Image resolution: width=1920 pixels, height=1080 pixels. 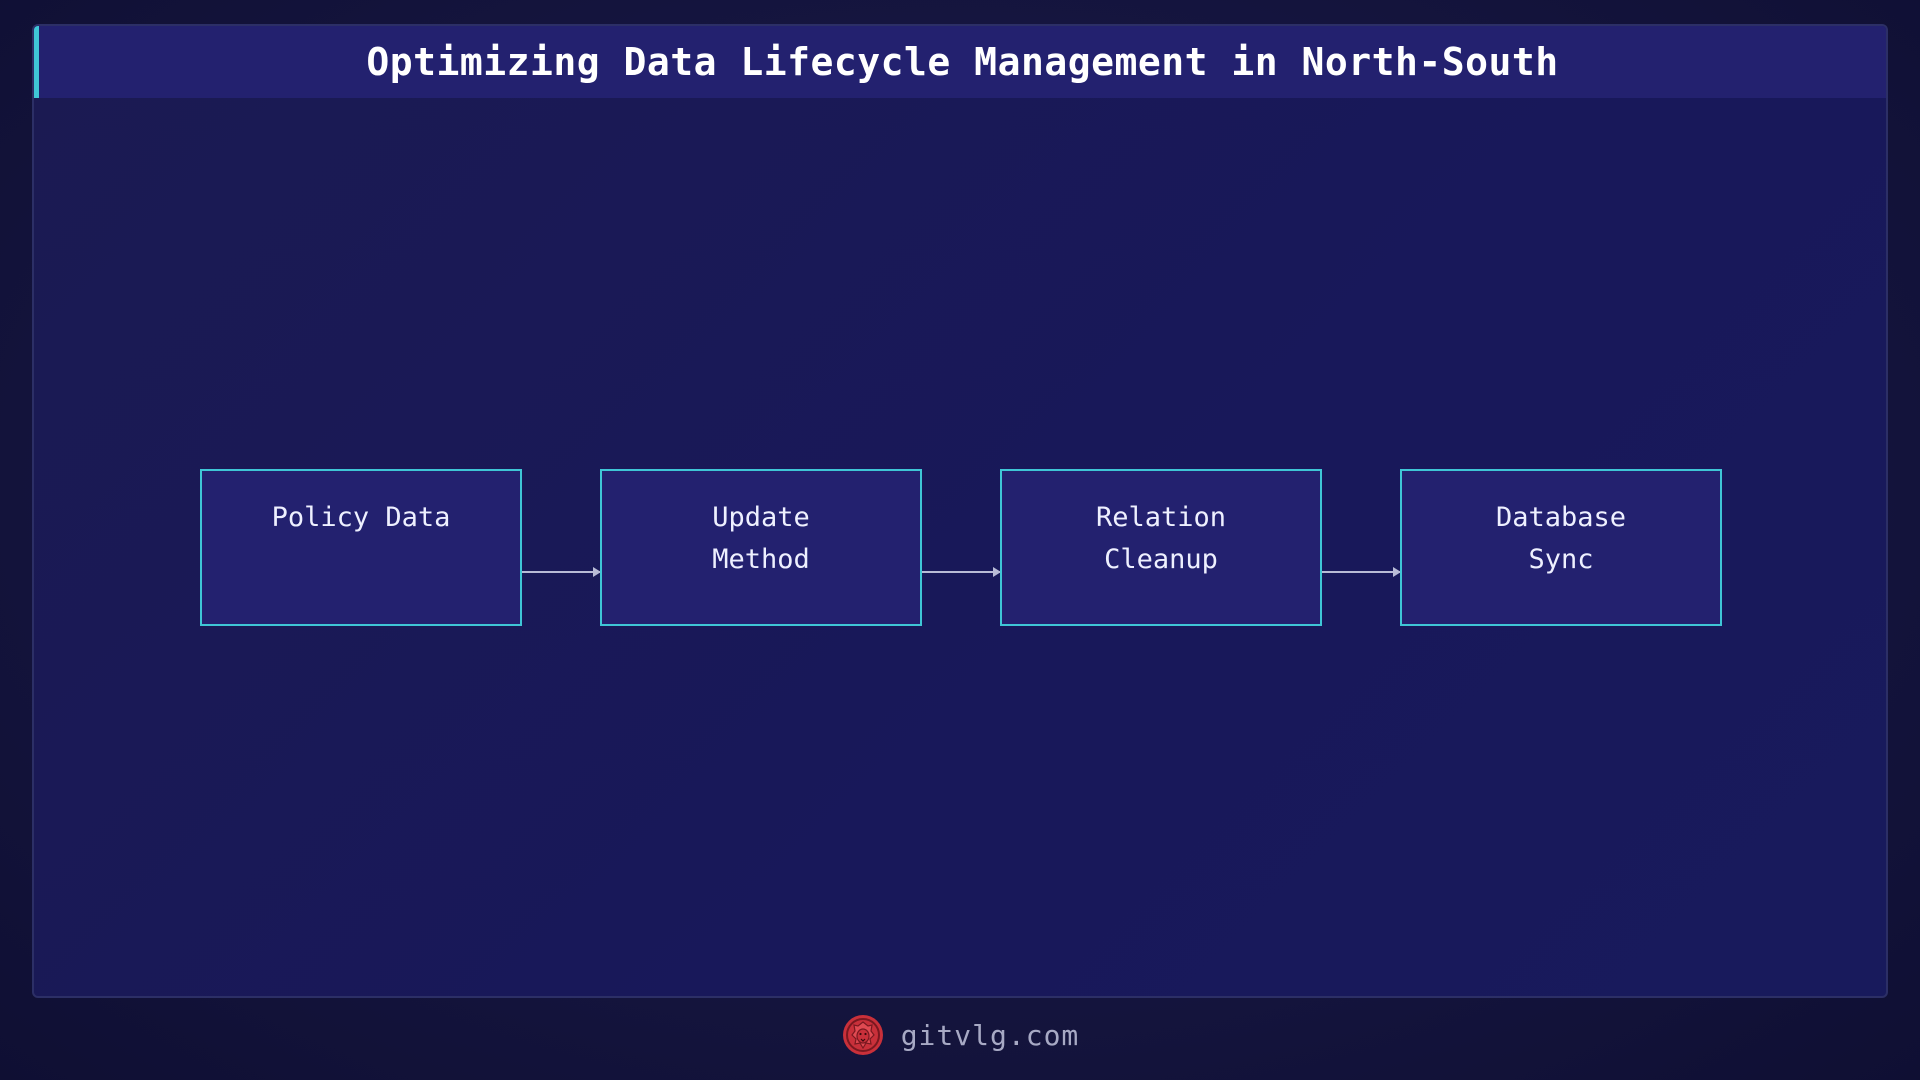 I want to click on node-policy-data: Policy Data, so click(x=361, y=547).